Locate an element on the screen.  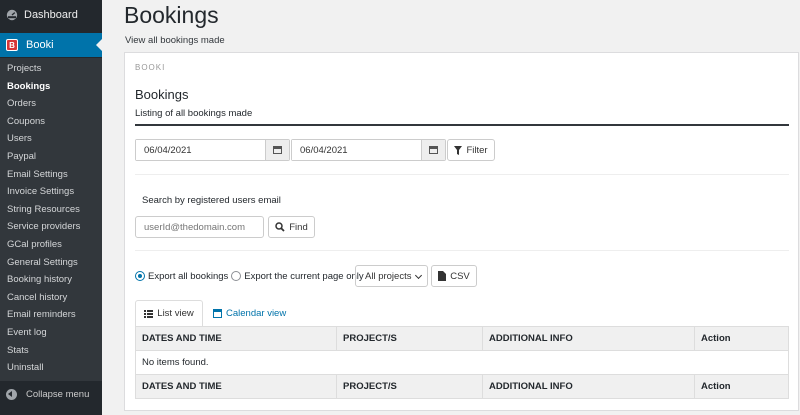
submenu-item-event-log: Event log is located at coordinates (51, 333).